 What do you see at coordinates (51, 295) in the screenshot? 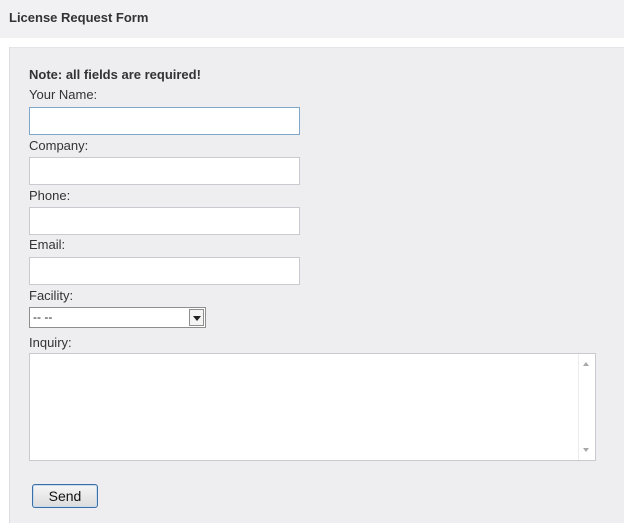
I see `facility-label: Facility:` at bounding box center [51, 295].